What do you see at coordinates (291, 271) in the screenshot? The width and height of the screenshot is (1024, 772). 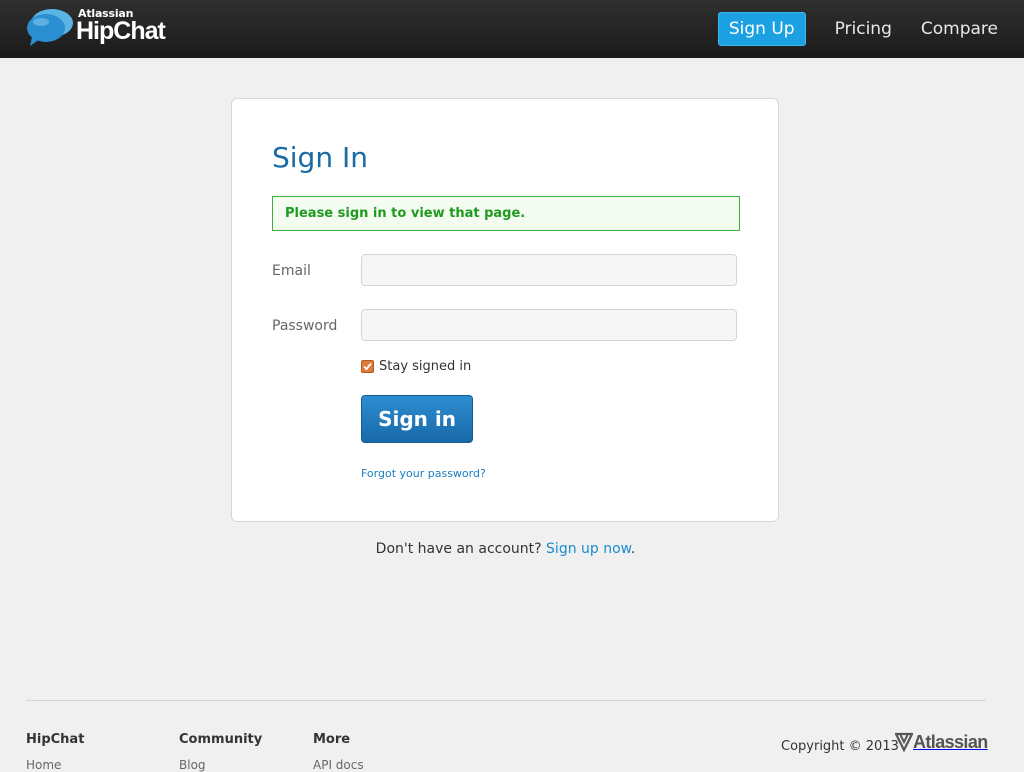 I see `email-label: Email` at bounding box center [291, 271].